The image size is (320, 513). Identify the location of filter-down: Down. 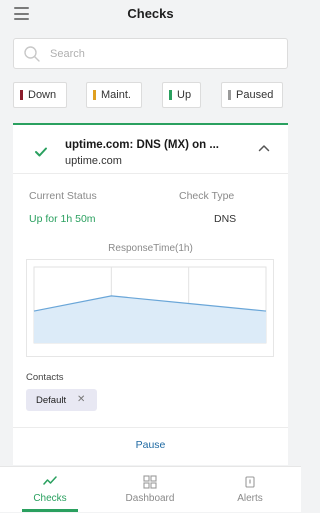
(40, 95).